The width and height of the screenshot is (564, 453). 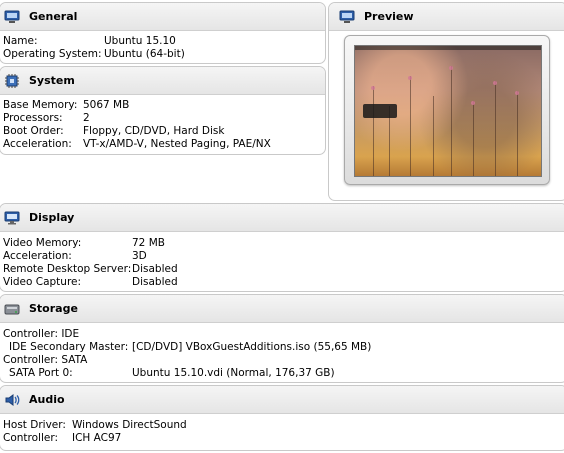 I want to click on audio-value: Windows DirectSound, so click(x=129, y=425).